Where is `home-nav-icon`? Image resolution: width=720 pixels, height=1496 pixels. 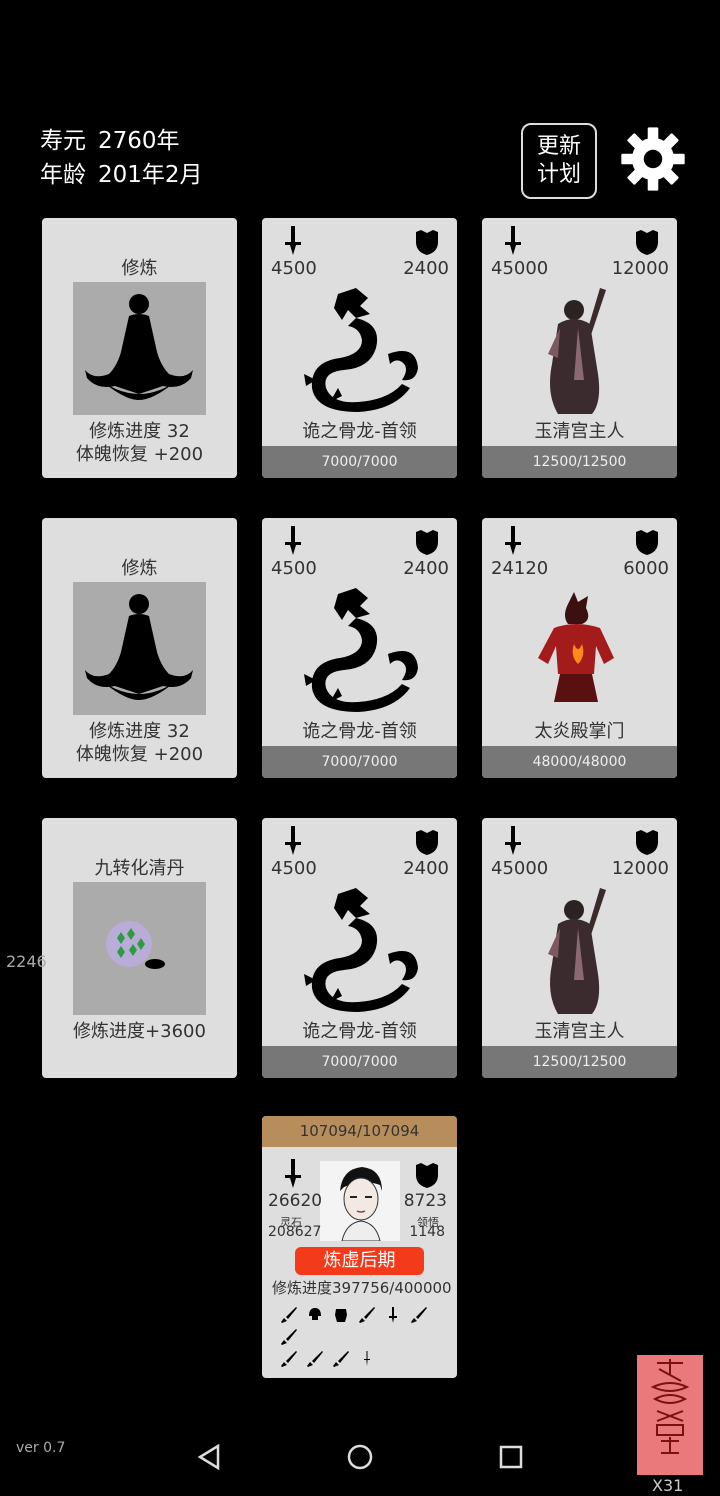
home-nav-icon is located at coordinates (360, 1457).